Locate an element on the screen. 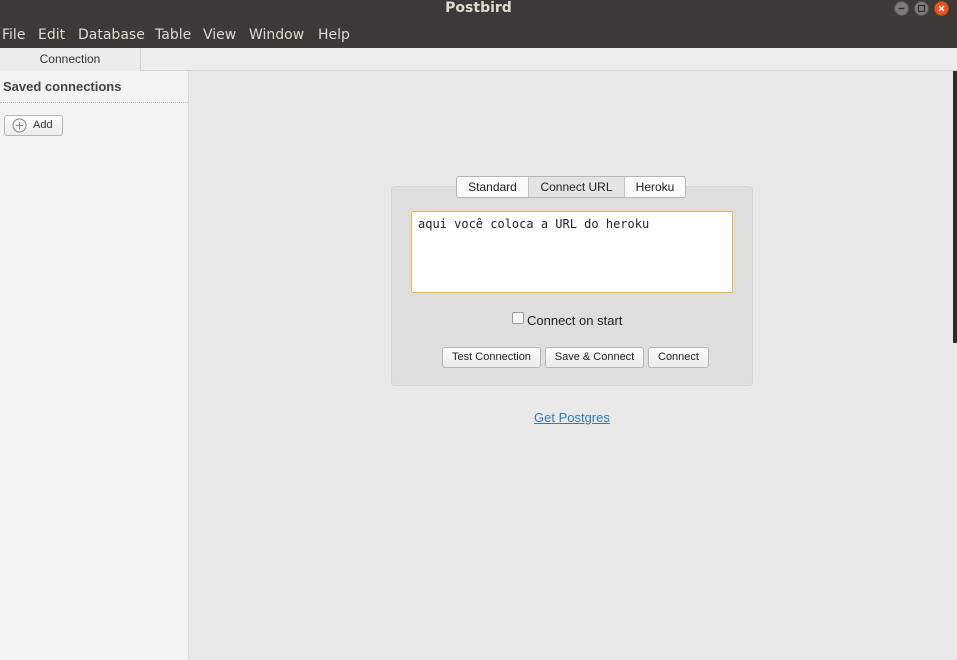 The height and width of the screenshot is (660, 957). mode-standard: Standard is located at coordinates (493, 187).